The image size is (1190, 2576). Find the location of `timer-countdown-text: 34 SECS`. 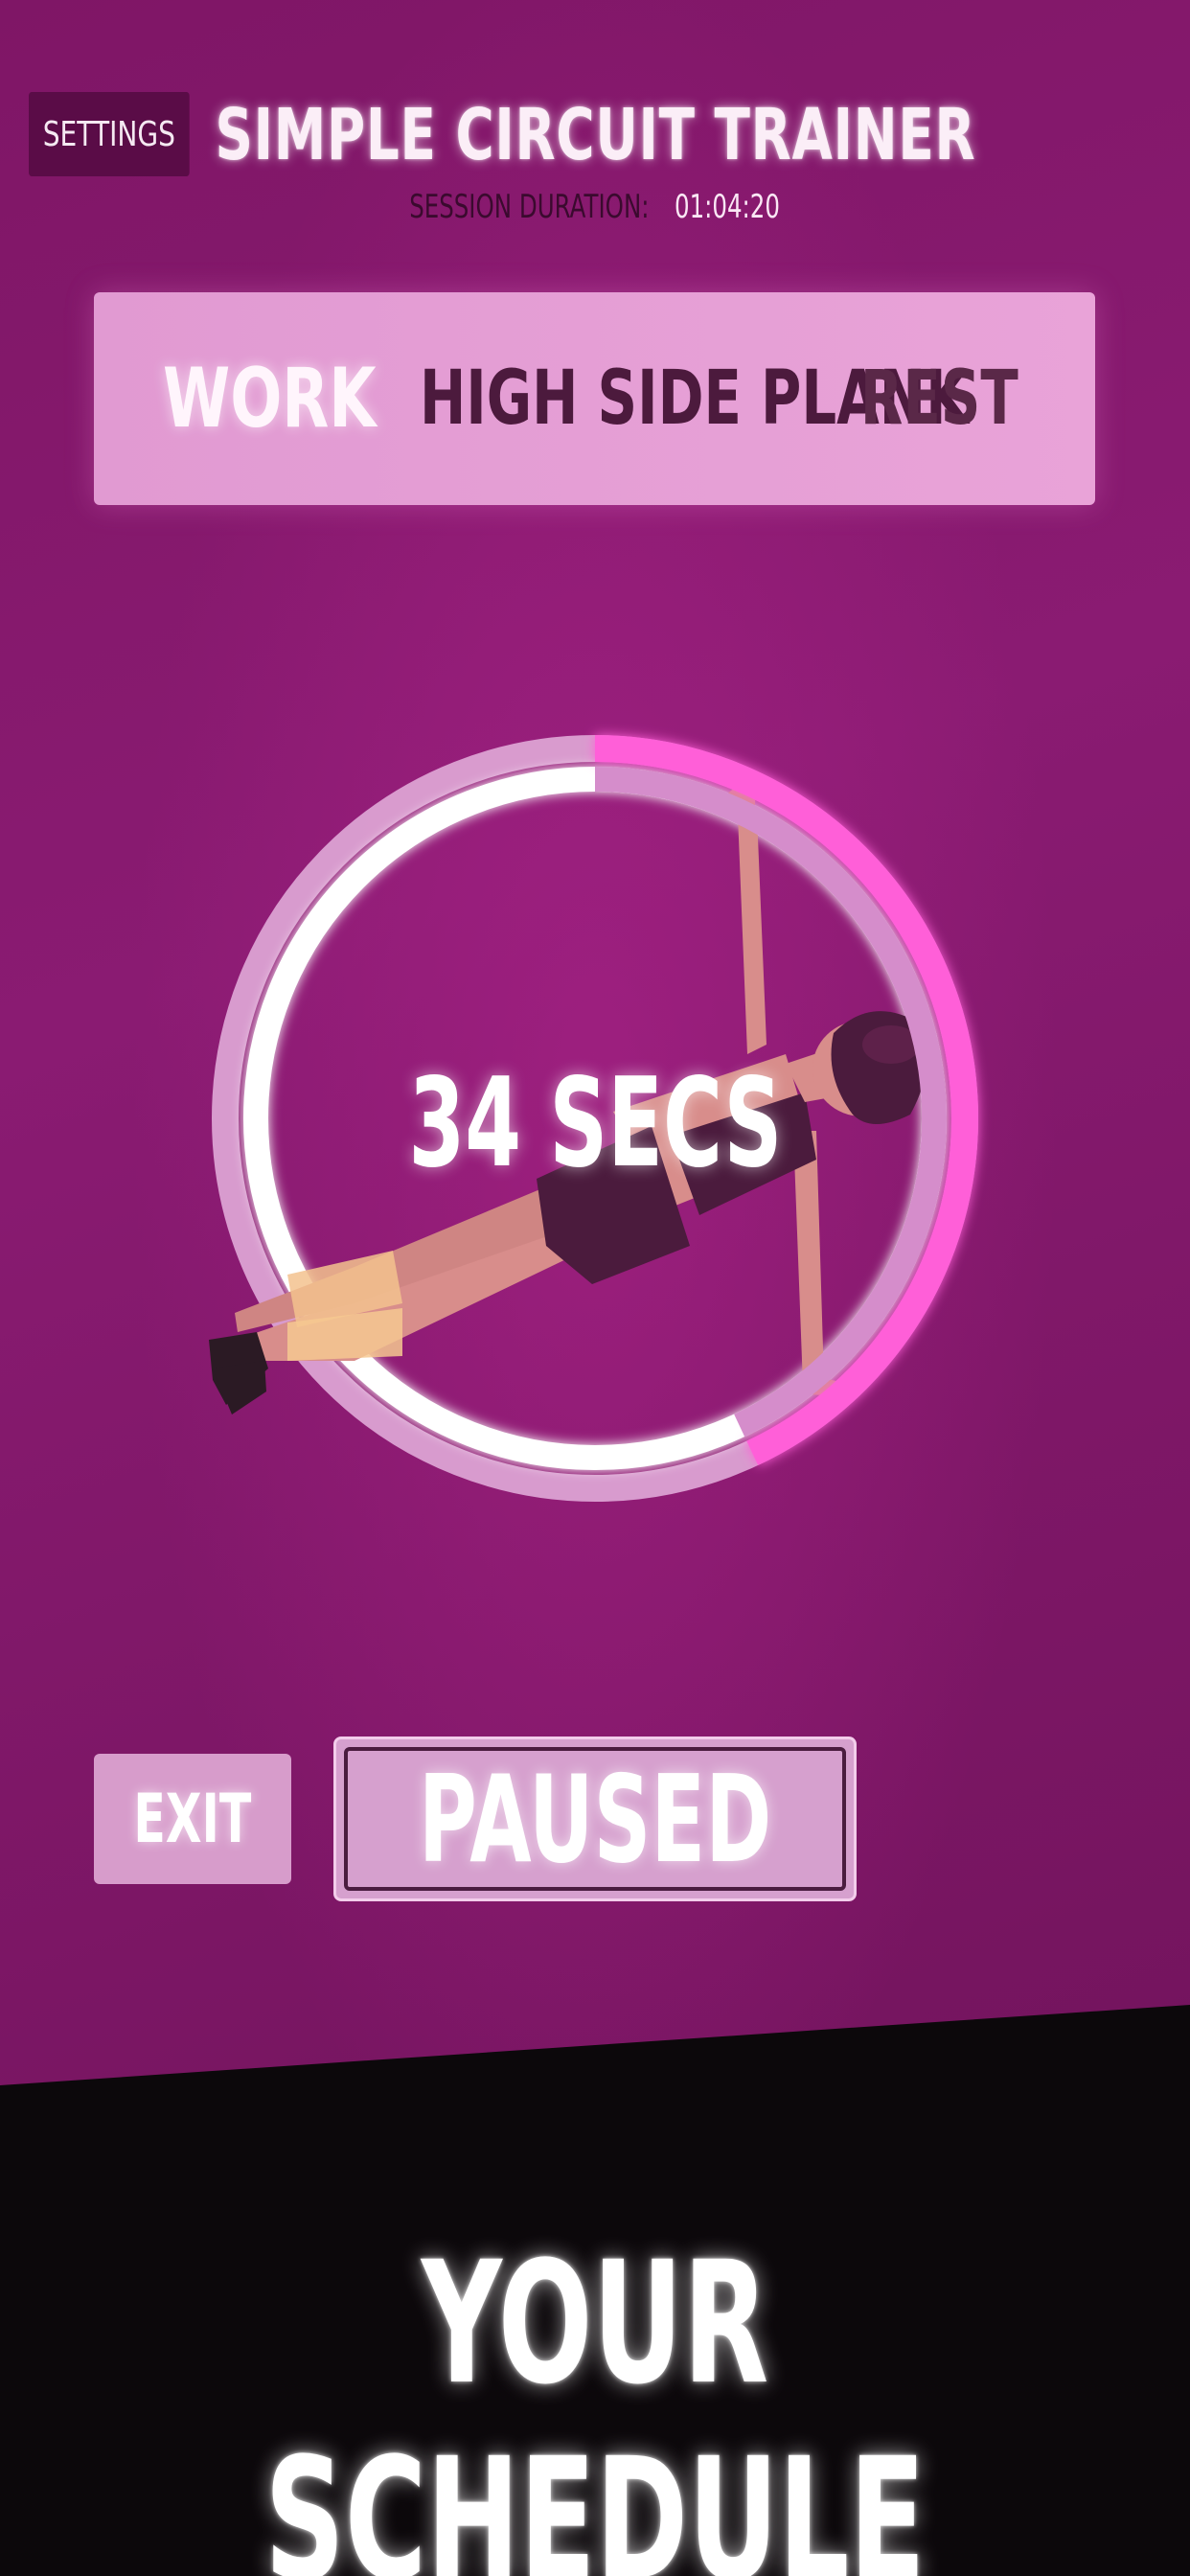

timer-countdown-text: 34 SECS is located at coordinates (595, 1123).